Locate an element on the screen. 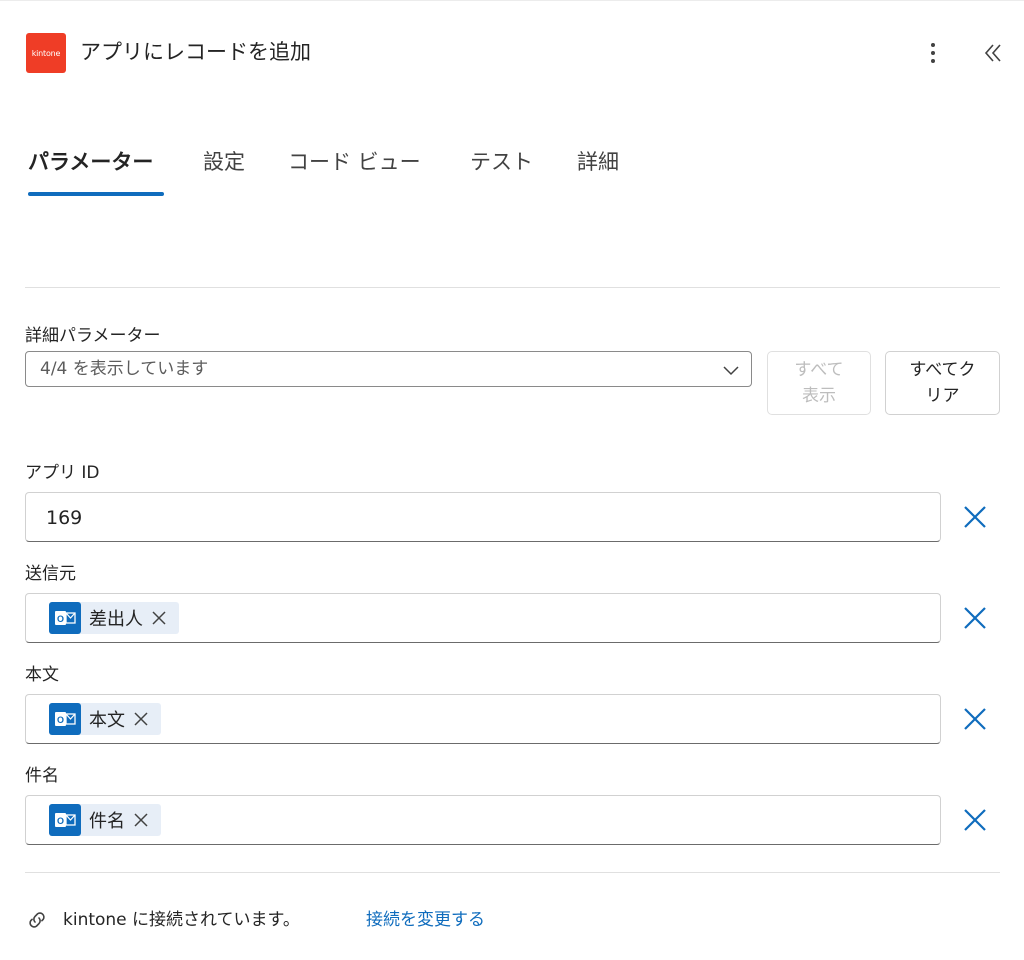  remove-sender-token-icon is located at coordinates (159, 618).